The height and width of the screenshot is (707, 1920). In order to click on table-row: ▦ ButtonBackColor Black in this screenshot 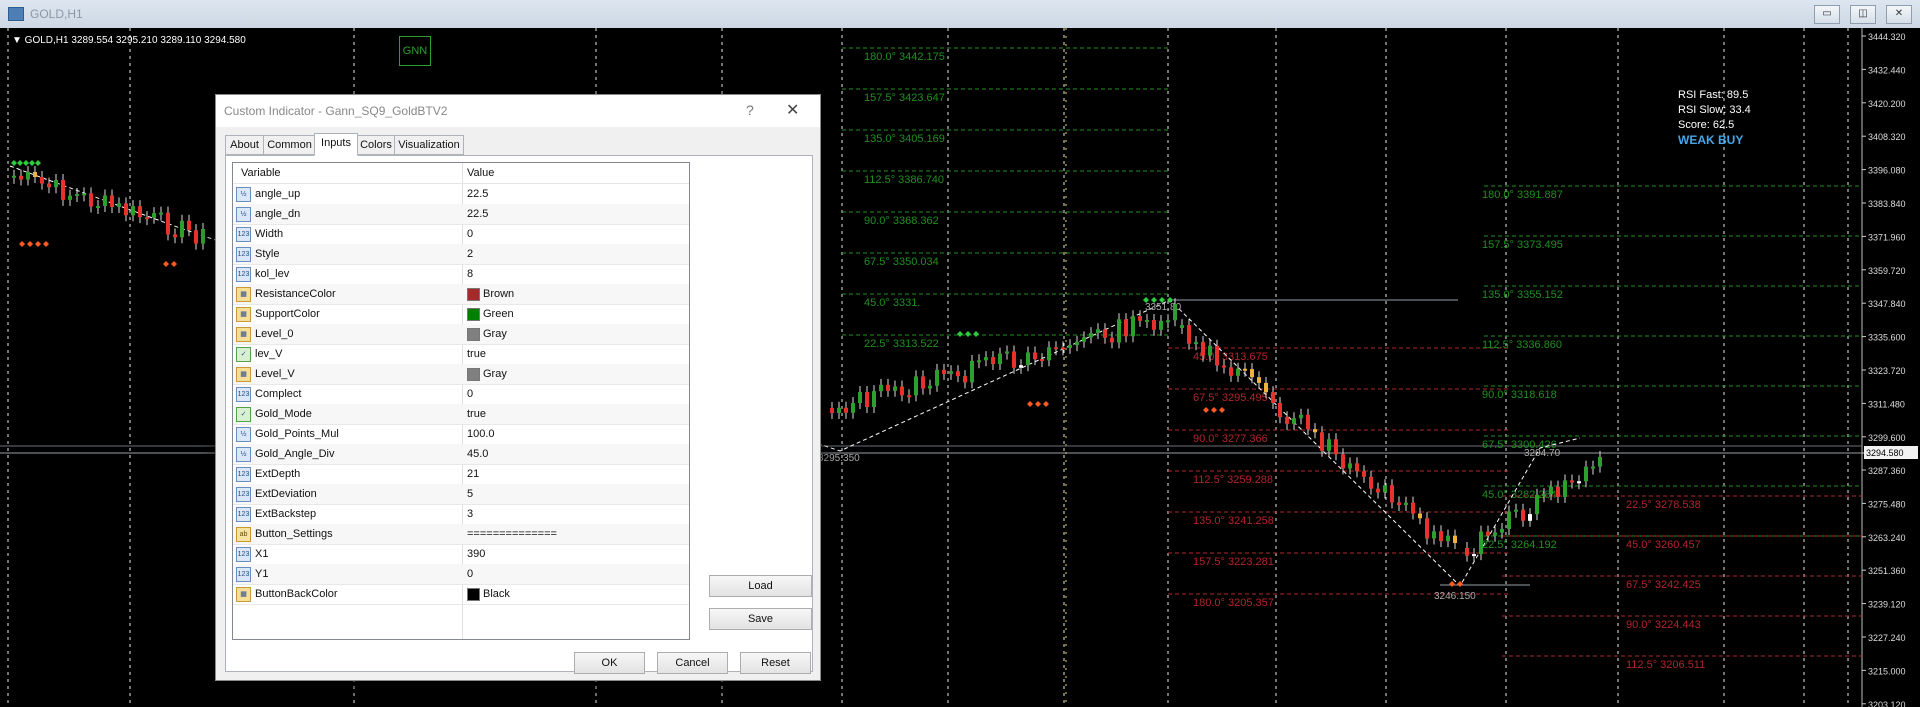, I will do `click(461, 594)`.